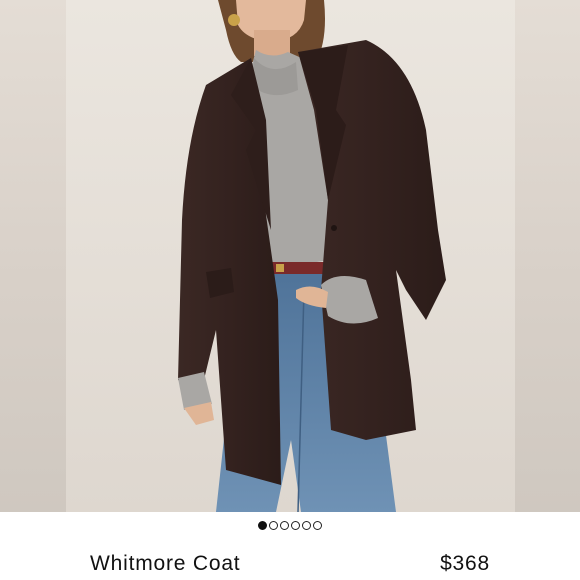  What do you see at coordinates (290, 527) in the screenshot?
I see `image-pagination` at bounding box center [290, 527].